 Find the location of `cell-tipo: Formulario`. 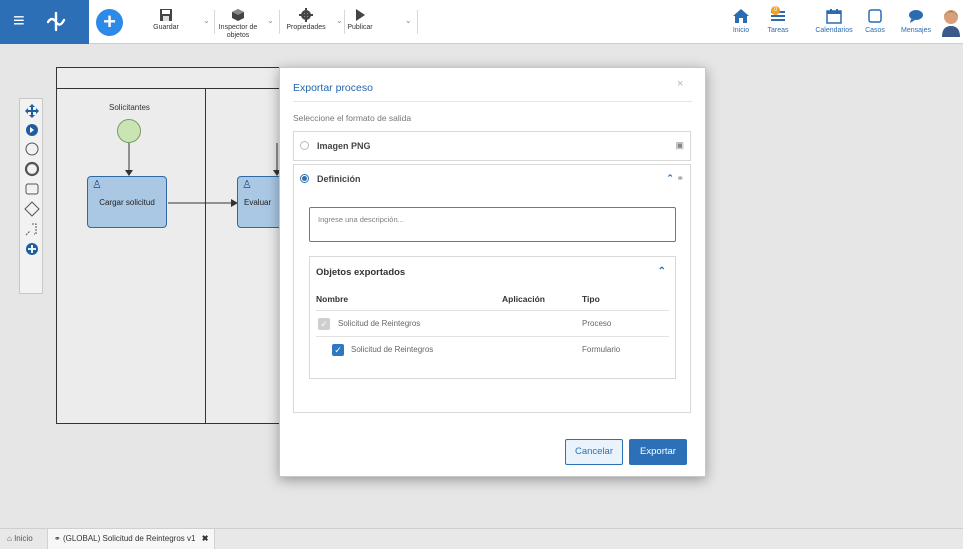

cell-tipo: Formulario is located at coordinates (601, 349).